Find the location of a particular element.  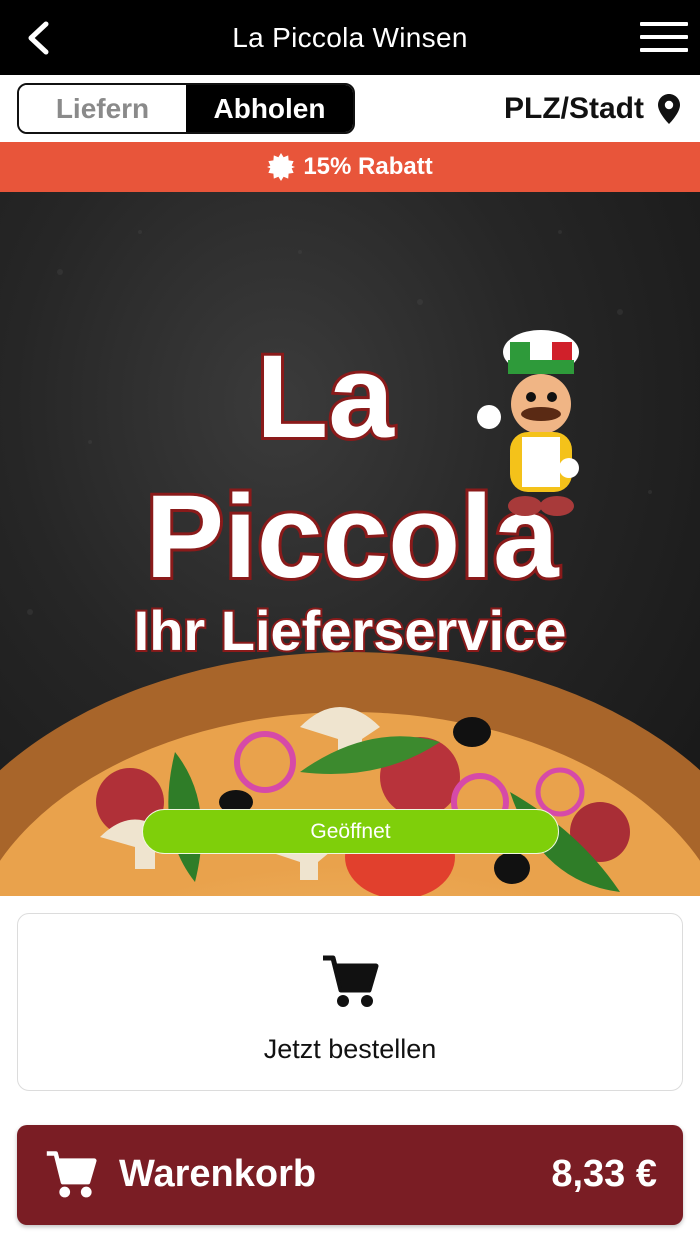

cart-label: Warenkorb is located at coordinates (218, 1174).